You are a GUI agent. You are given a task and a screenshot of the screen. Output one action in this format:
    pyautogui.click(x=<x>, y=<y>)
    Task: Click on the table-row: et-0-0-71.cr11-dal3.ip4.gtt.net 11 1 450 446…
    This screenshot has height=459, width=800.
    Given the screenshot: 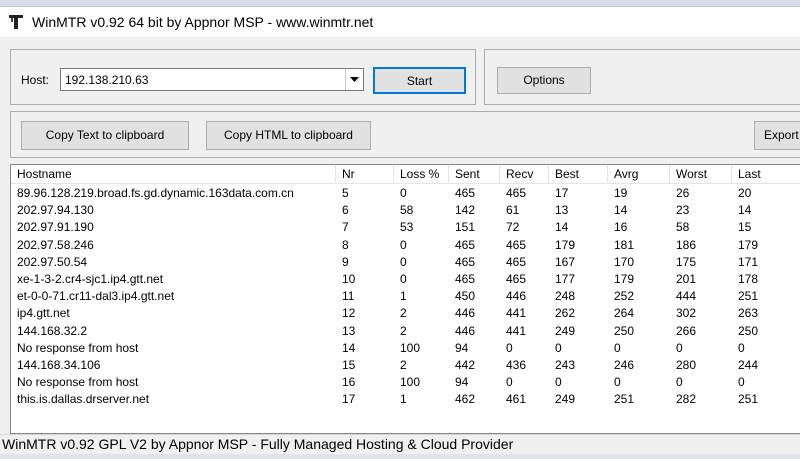 What is the action you would take?
    pyautogui.click(x=405, y=296)
    